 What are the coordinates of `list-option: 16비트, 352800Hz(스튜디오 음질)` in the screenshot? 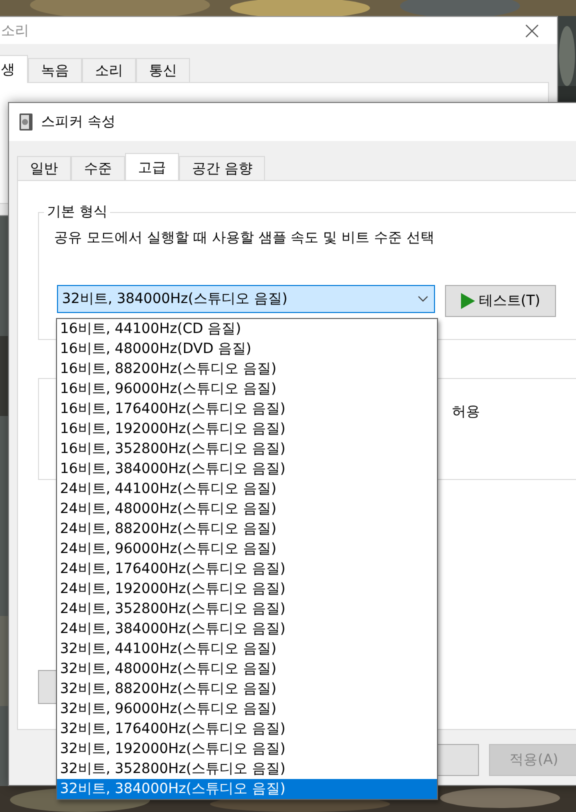 It's located at (247, 449).